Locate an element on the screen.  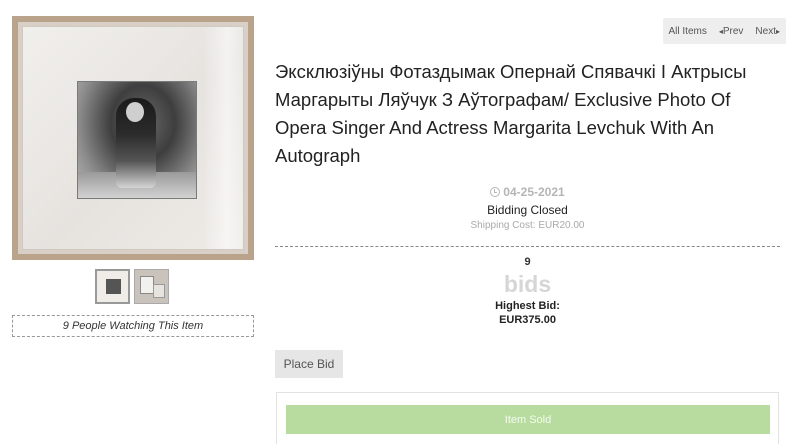
highest-bid-value: EUR375.00 is located at coordinates (527, 320).